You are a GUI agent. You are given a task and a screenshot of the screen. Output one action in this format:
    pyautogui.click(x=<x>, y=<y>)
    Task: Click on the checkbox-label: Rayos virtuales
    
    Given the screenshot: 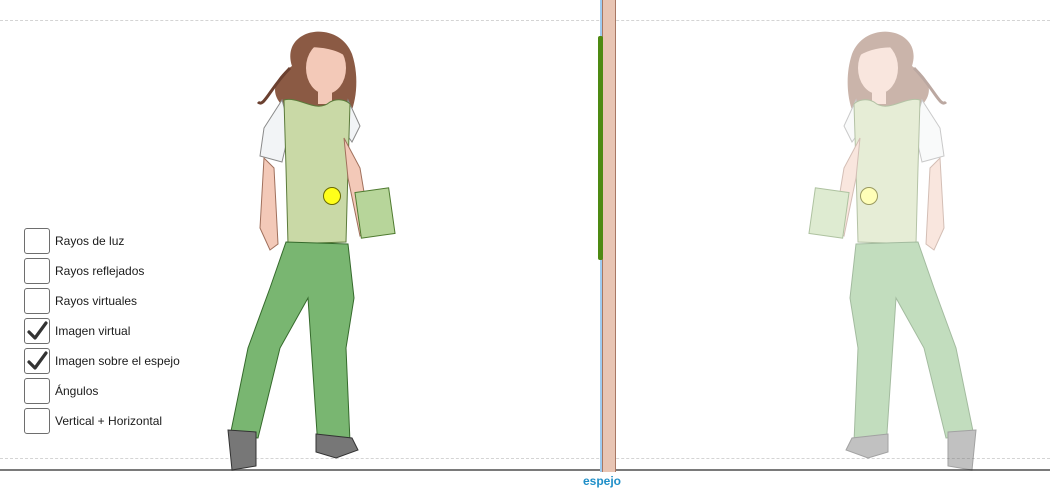 What is the action you would take?
    pyautogui.click(x=96, y=301)
    